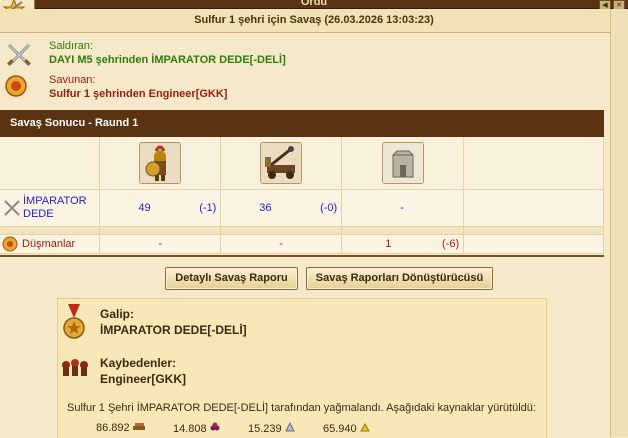 This screenshot has width=628, height=438. Describe the element at coordinates (143, 379) in the screenshot. I see `loser-value: Engineer[GKK]` at that location.